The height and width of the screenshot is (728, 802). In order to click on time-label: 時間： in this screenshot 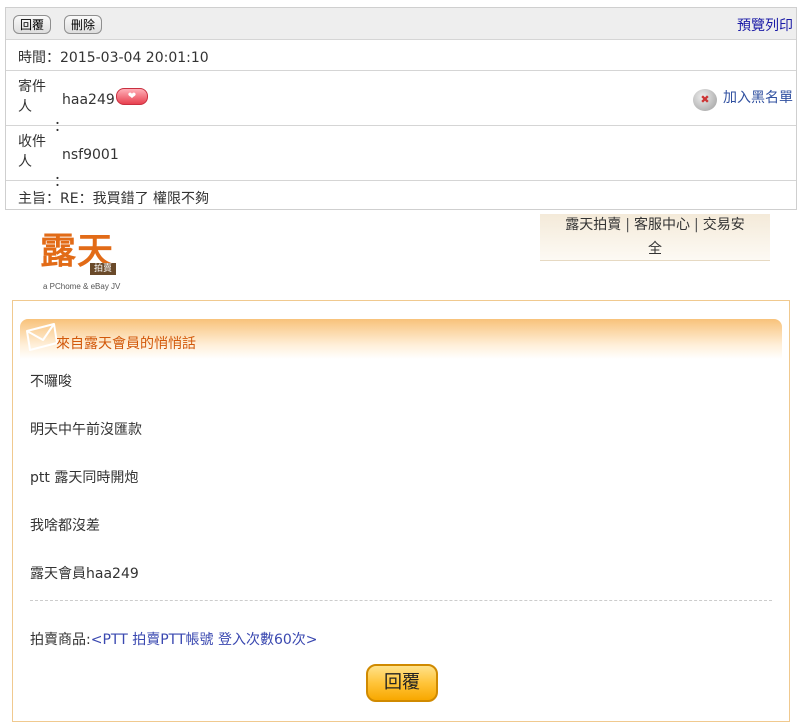, I will do `click(39, 58)`.